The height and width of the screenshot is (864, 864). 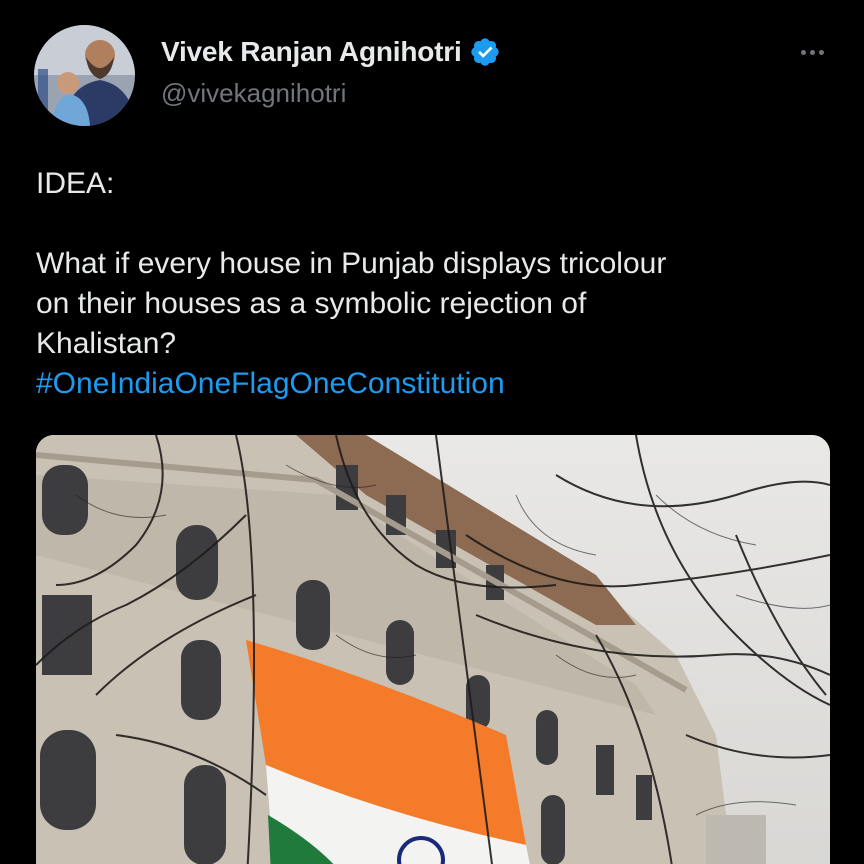 What do you see at coordinates (311, 52) in the screenshot?
I see `author-display-name: Vivek Ranjan Agnihotri` at bounding box center [311, 52].